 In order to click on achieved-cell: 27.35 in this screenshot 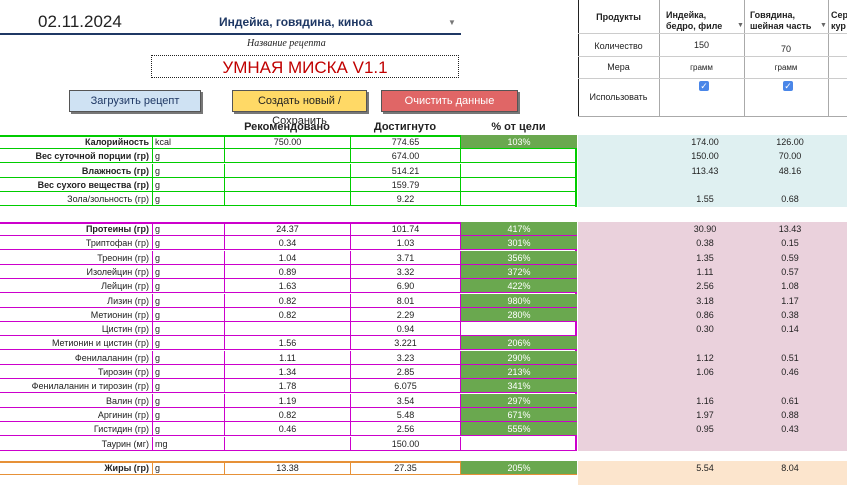, I will do `click(405, 468)`.